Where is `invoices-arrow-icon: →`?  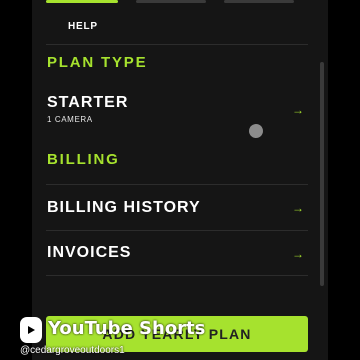
invoices-arrow-icon: → is located at coordinates (298, 254).